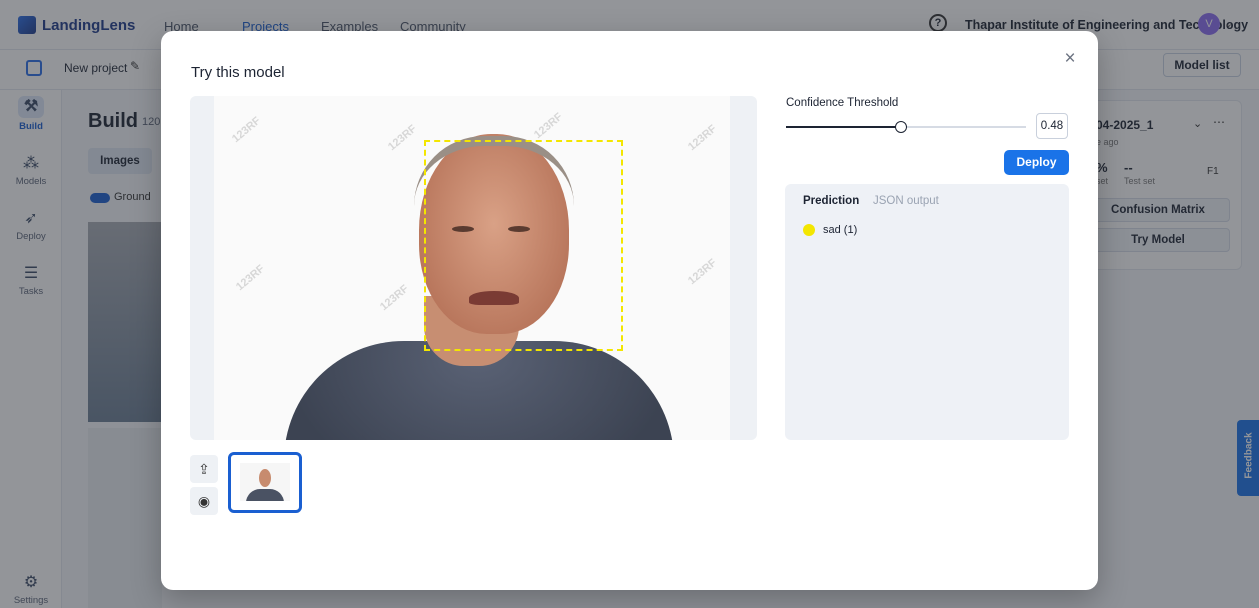 The image size is (1259, 608). Describe the element at coordinates (204, 469) in the screenshot. I see `upload-icon: ⇪` at that location.